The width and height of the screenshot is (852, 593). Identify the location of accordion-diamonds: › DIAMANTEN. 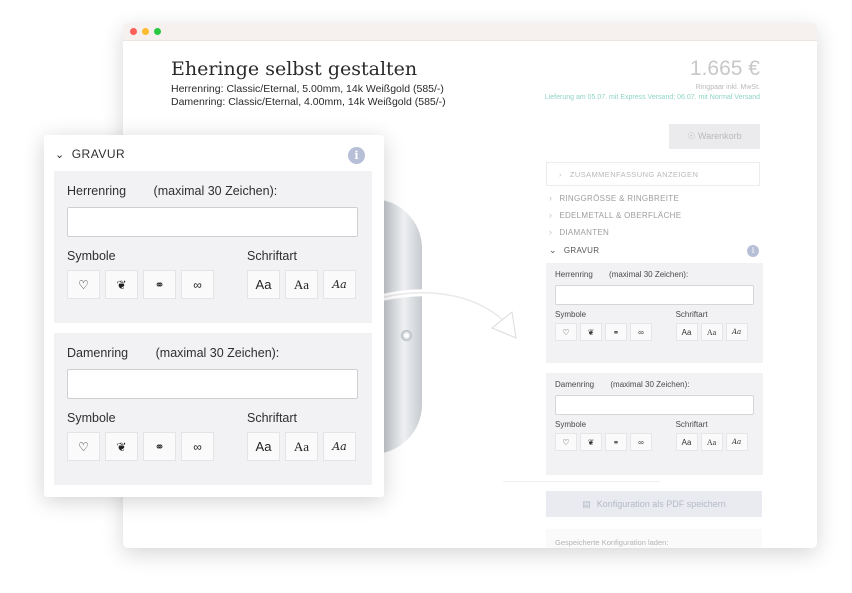
(579, 232).